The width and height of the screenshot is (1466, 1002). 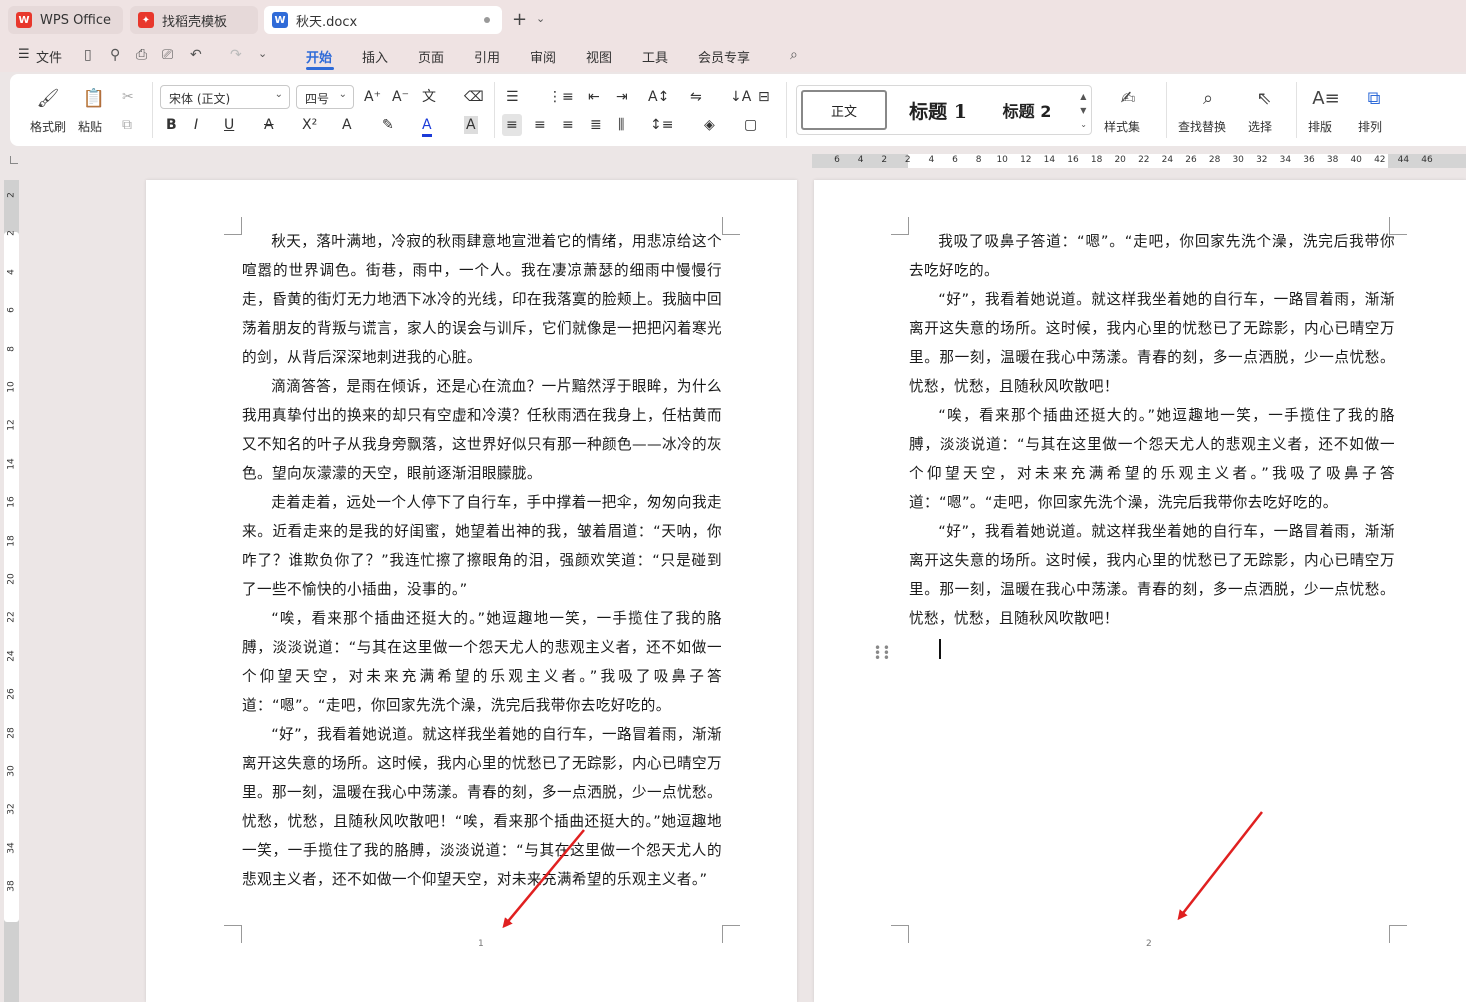 What do you see at coordinates (1374, 98) in the screenshot?
I see `arrange-icon: ⧉` at bounding box center [1374, 98].